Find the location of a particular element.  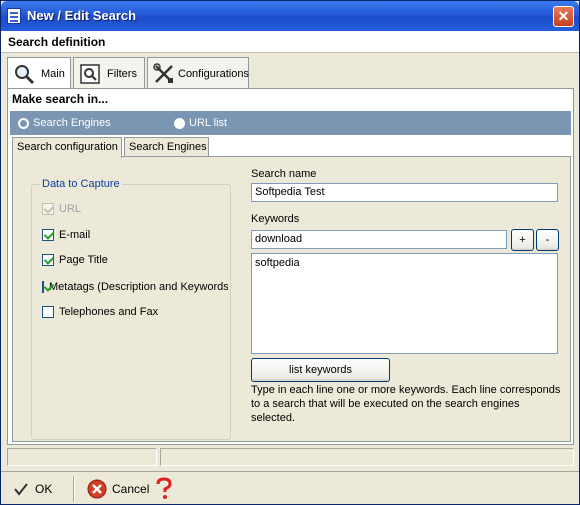

remove-keyword-button: - is located at coordinates (547, 240).